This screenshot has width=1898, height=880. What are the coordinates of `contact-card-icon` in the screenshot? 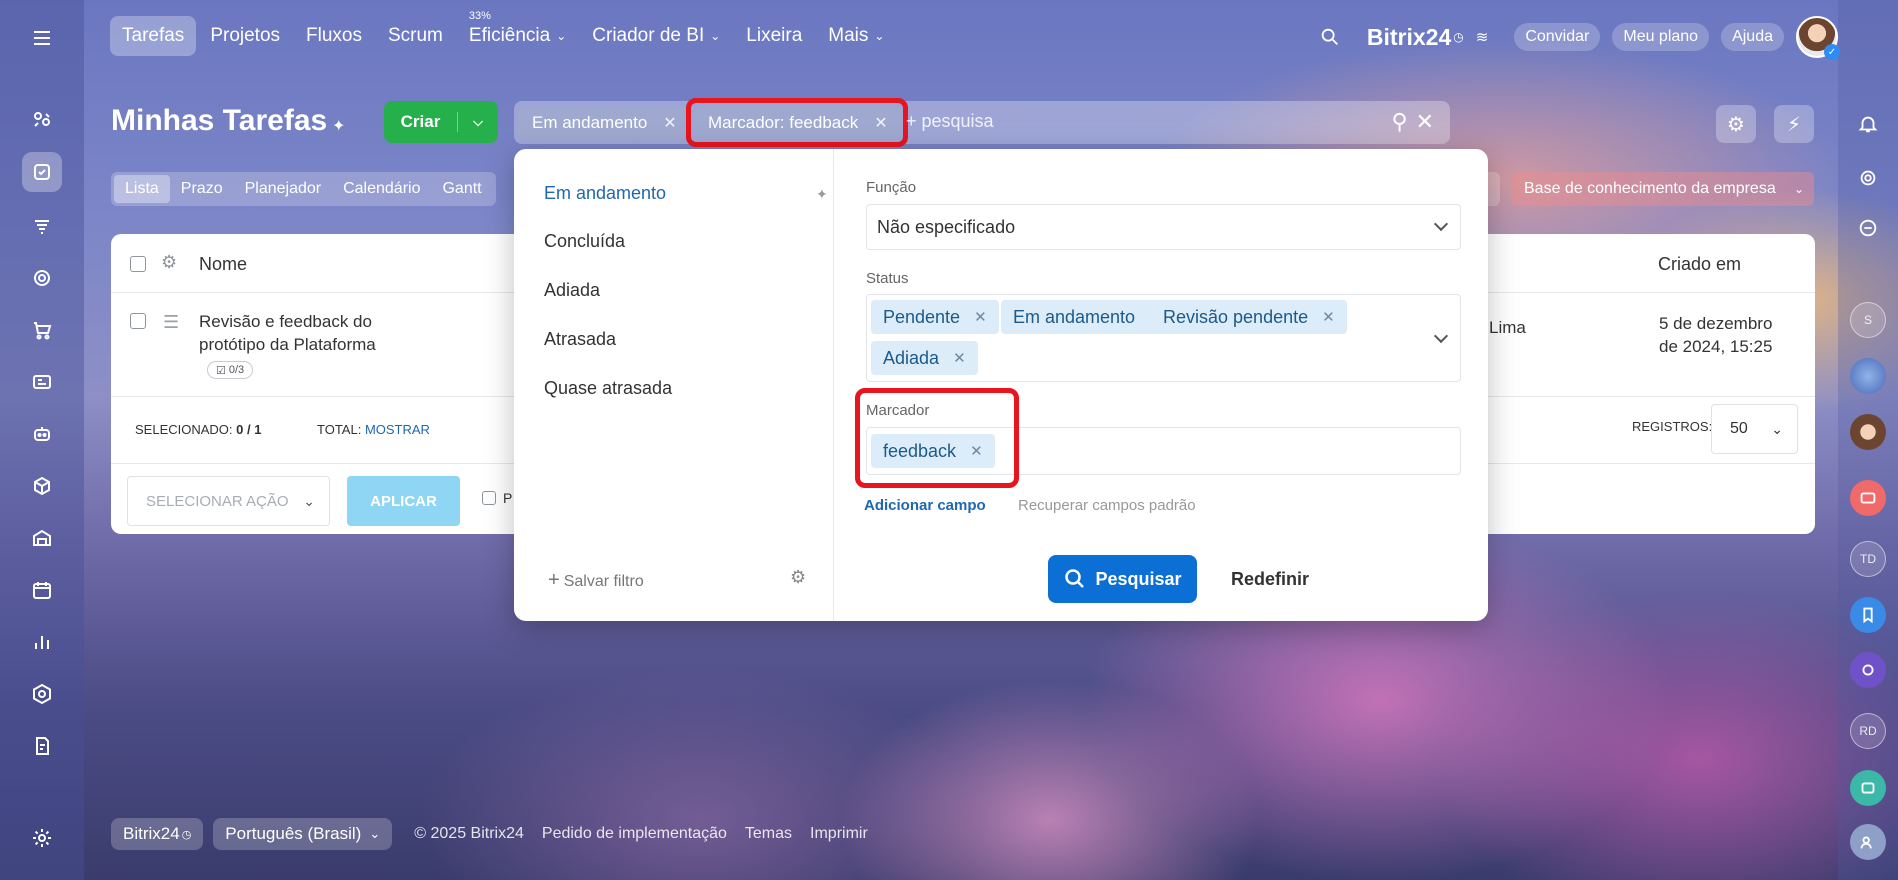 It's located at (42, 382).